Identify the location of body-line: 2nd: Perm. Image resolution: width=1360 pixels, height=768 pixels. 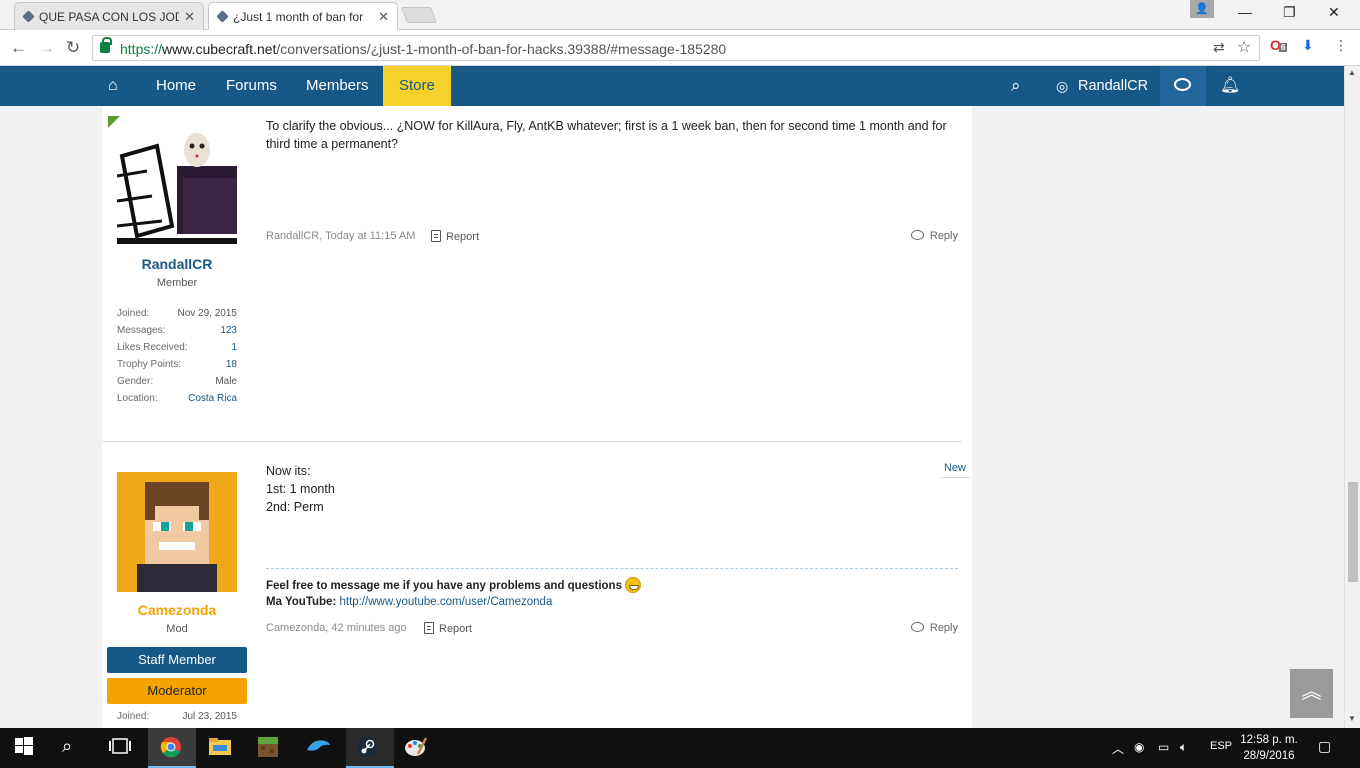
(295, 507).